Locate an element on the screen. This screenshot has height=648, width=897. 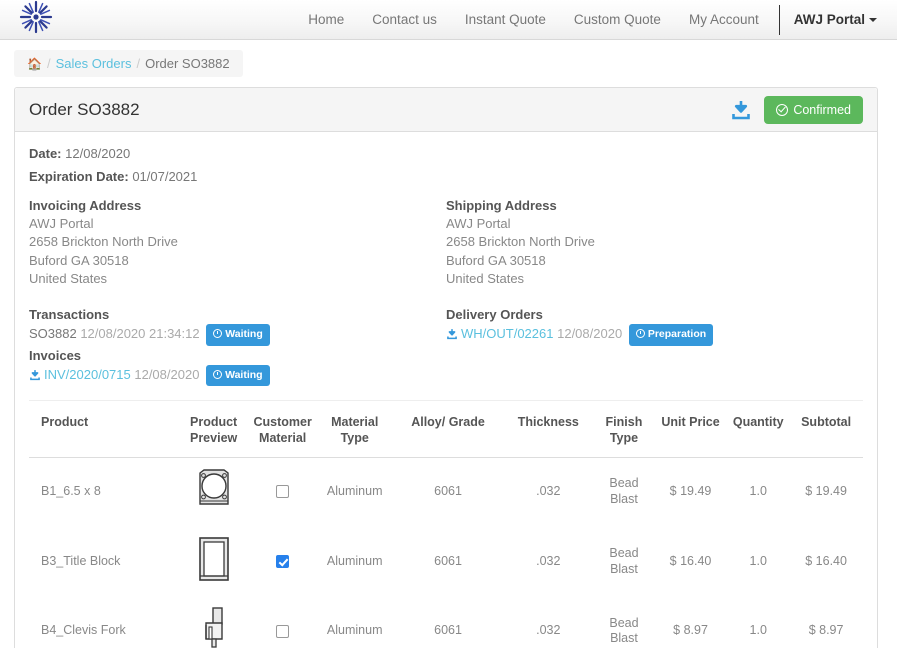
breadcrumb: 🏠 / Sales Orders / Order SO3882 is located at coordinates (128, 63).